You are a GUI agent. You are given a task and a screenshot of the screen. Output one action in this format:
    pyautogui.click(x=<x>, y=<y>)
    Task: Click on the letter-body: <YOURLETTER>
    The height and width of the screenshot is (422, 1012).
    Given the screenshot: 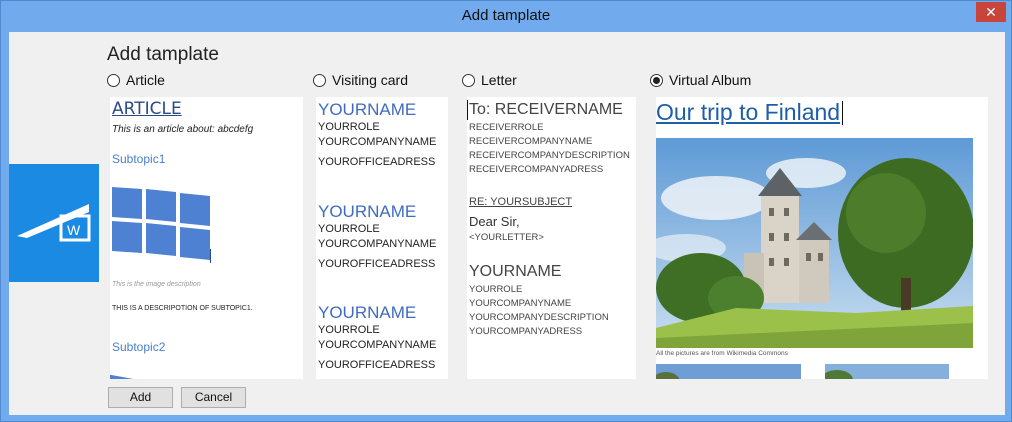 What is the action you would take?
    pyautogui.click(x=506, y=237)
    